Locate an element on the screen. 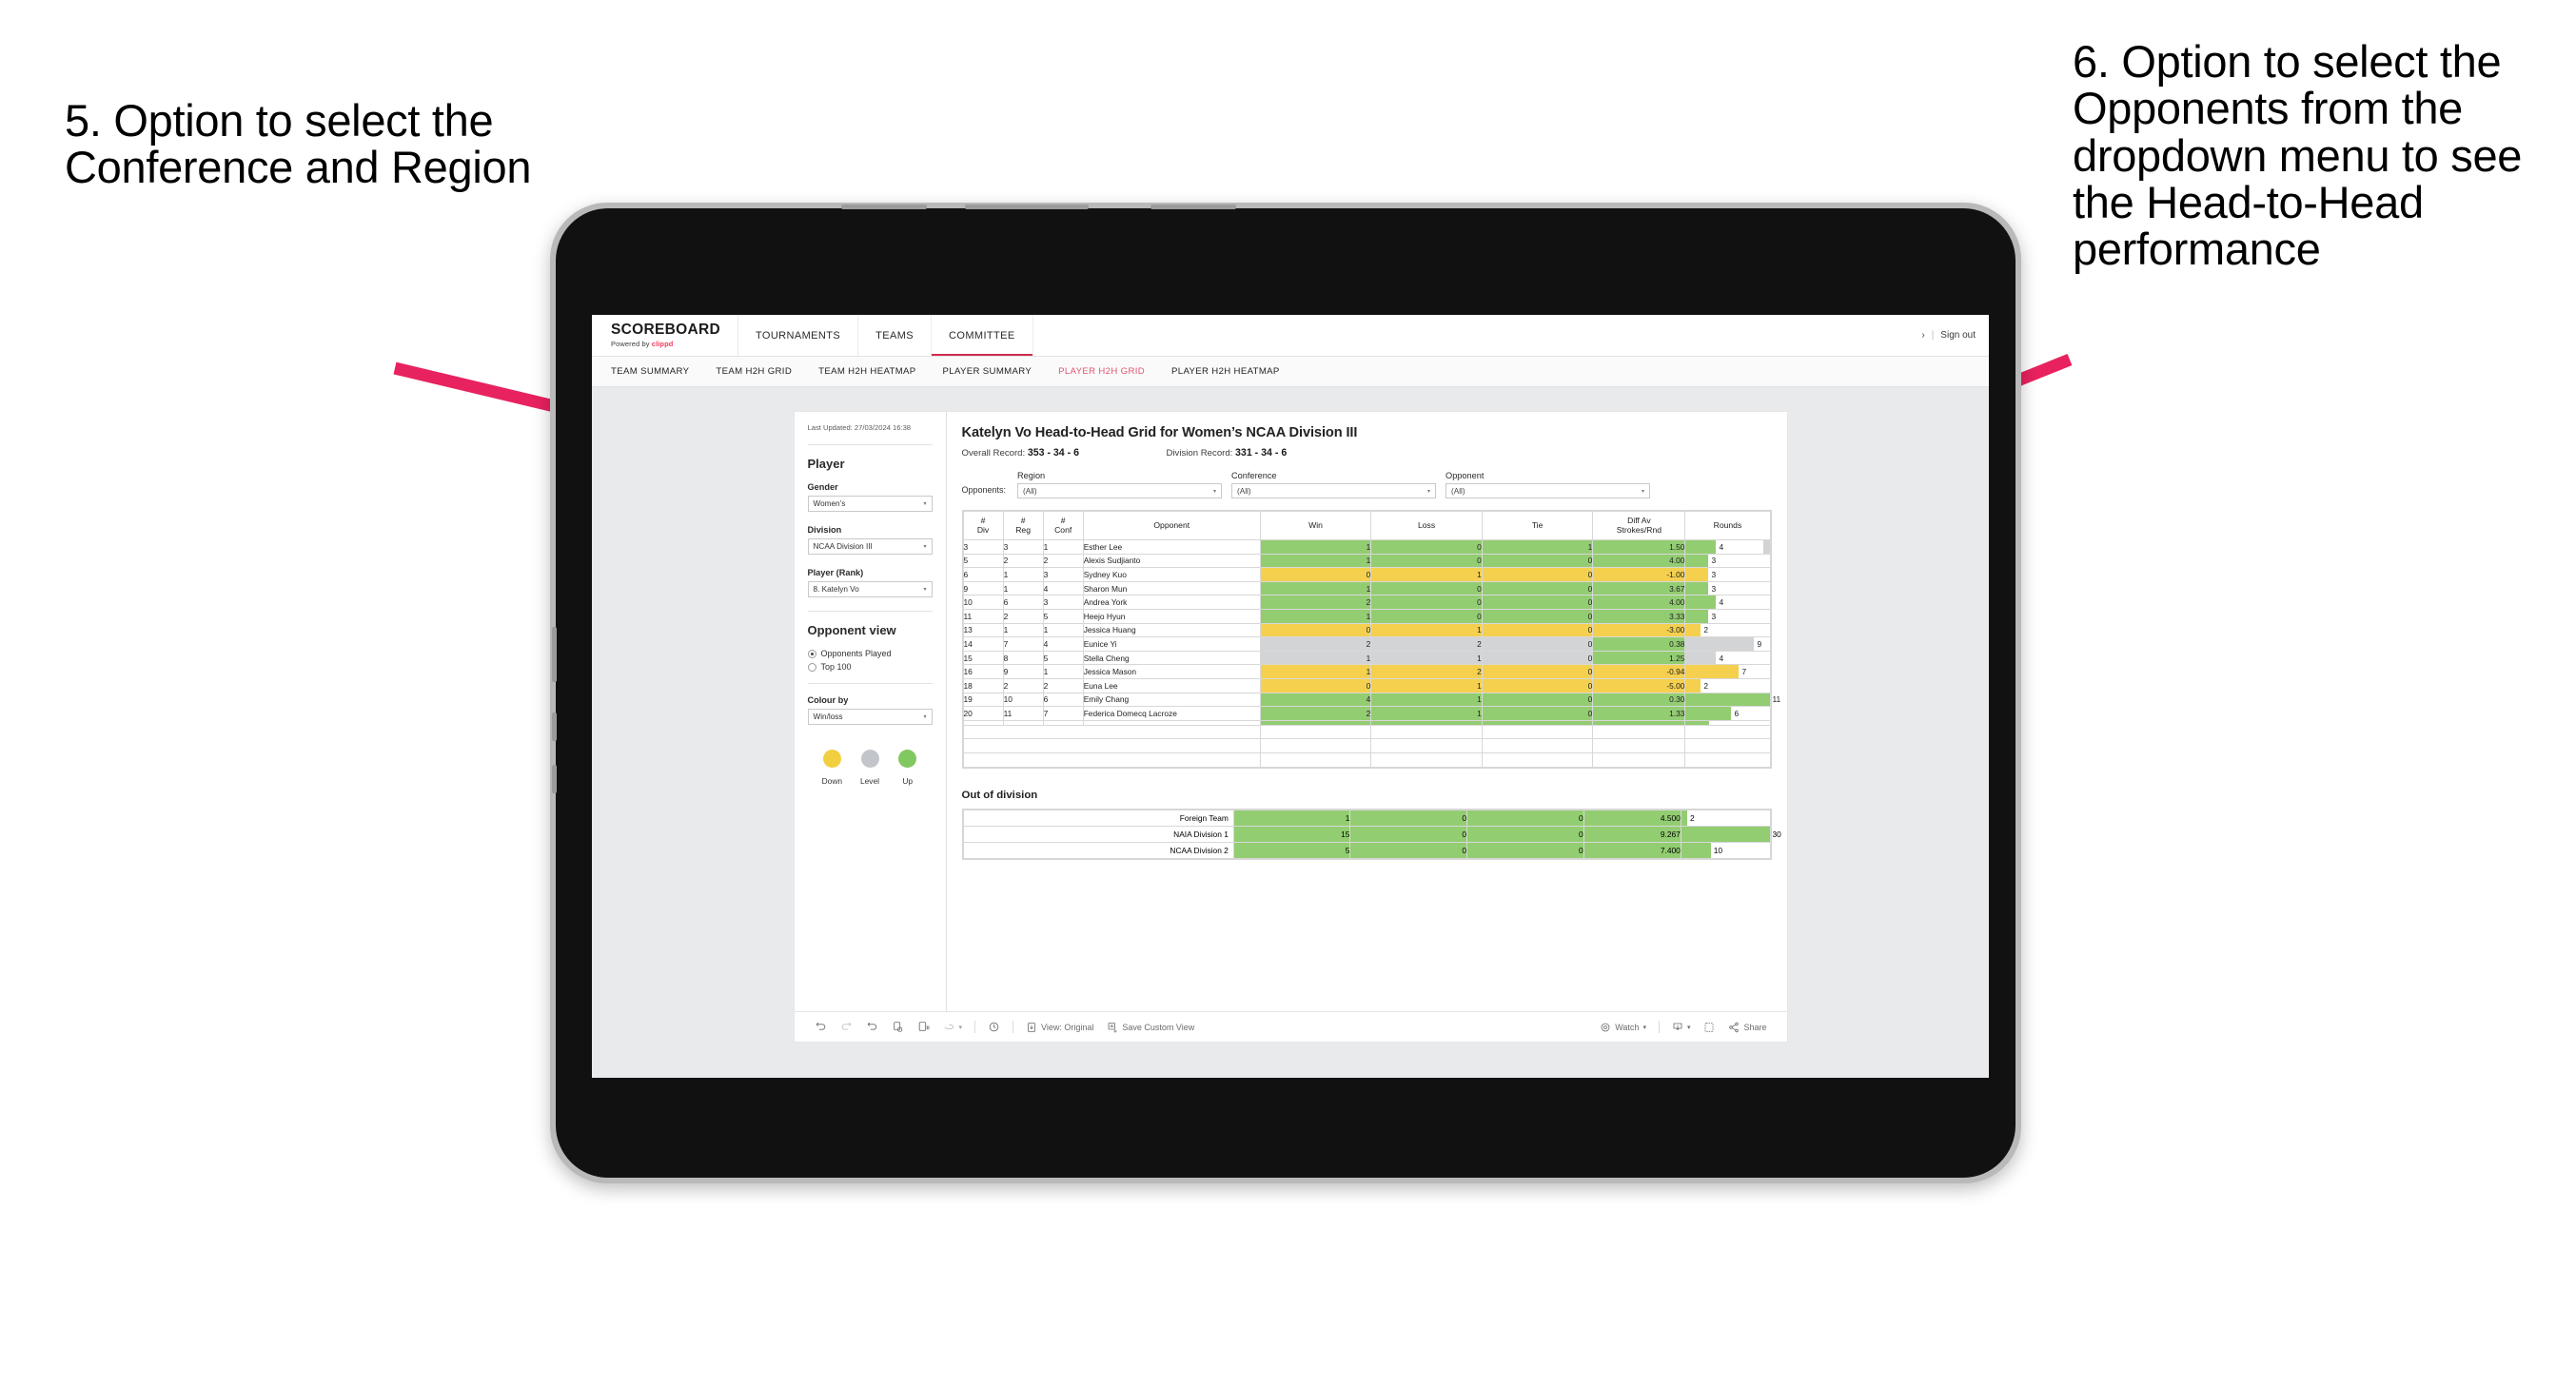  cell-div: 16 is located at coordinates (983, 671).